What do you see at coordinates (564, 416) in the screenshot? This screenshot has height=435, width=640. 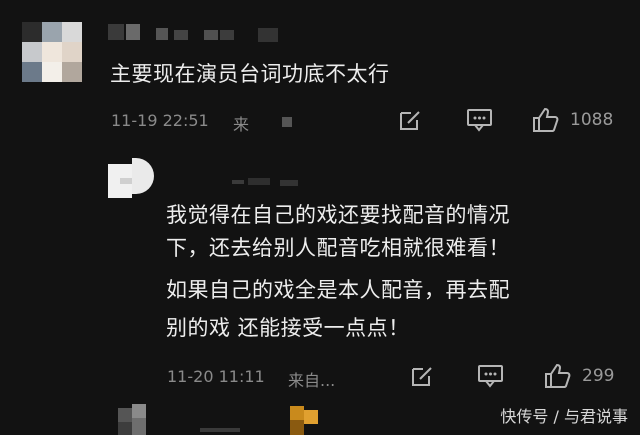 I see `watermark: 快传号 / 与君说事` at bounding box center [564, 416].